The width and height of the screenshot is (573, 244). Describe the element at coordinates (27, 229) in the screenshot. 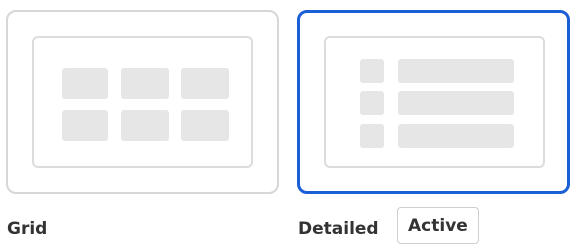

I see `grid-option-label: Grid` at that location.